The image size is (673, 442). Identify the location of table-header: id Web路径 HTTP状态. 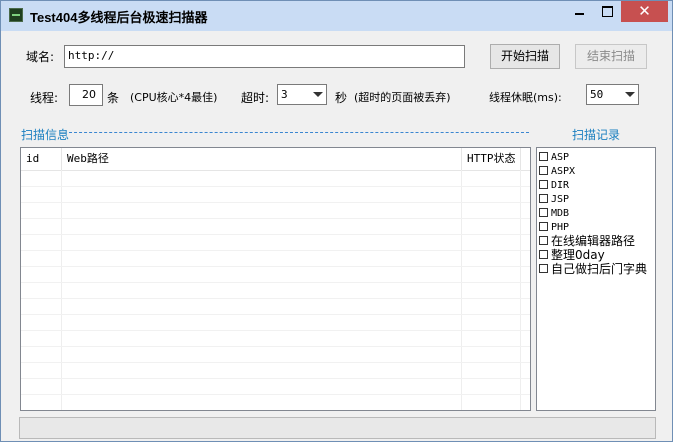
(275, 159).